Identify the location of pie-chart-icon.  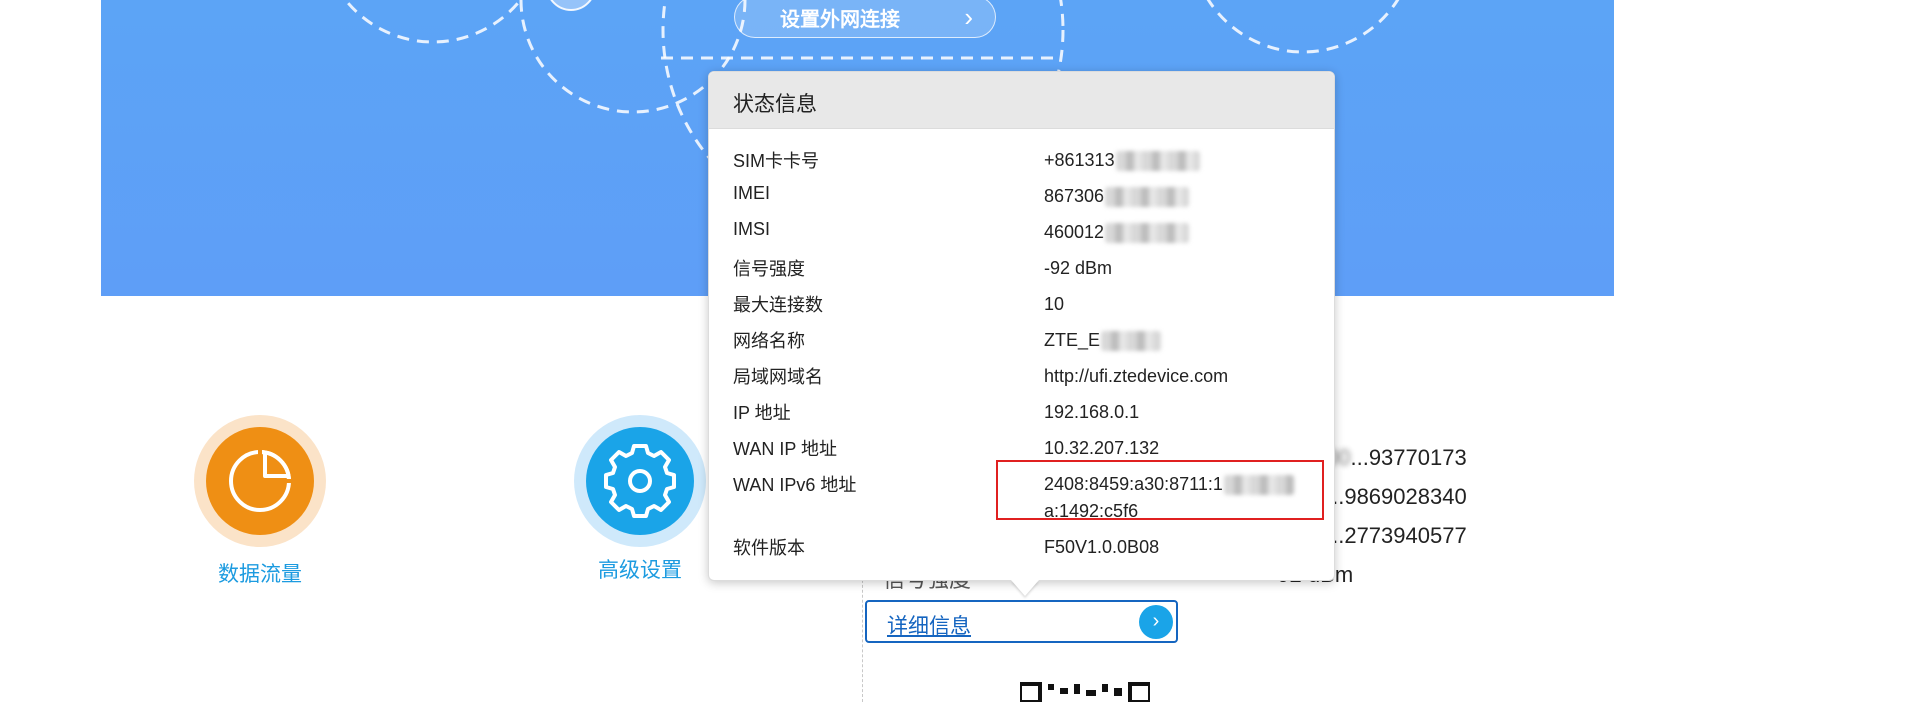
(260, 480).